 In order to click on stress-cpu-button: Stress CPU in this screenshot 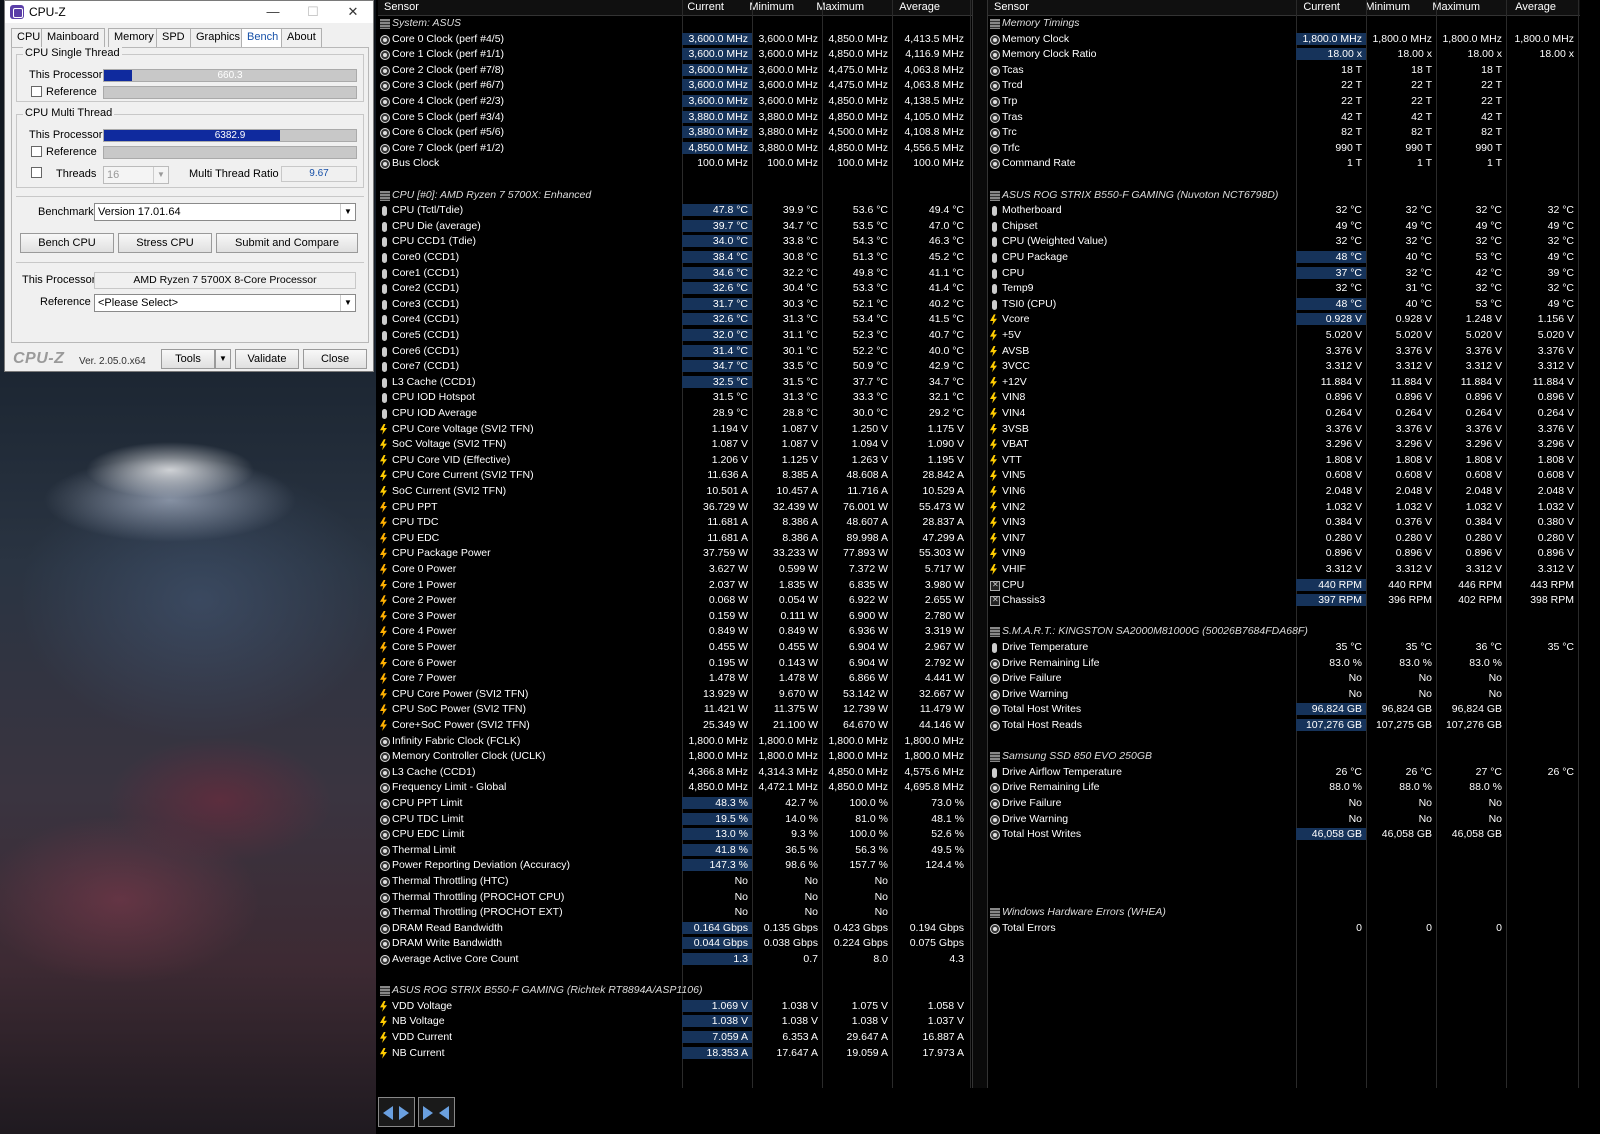, I will do `click(165, 243)`.